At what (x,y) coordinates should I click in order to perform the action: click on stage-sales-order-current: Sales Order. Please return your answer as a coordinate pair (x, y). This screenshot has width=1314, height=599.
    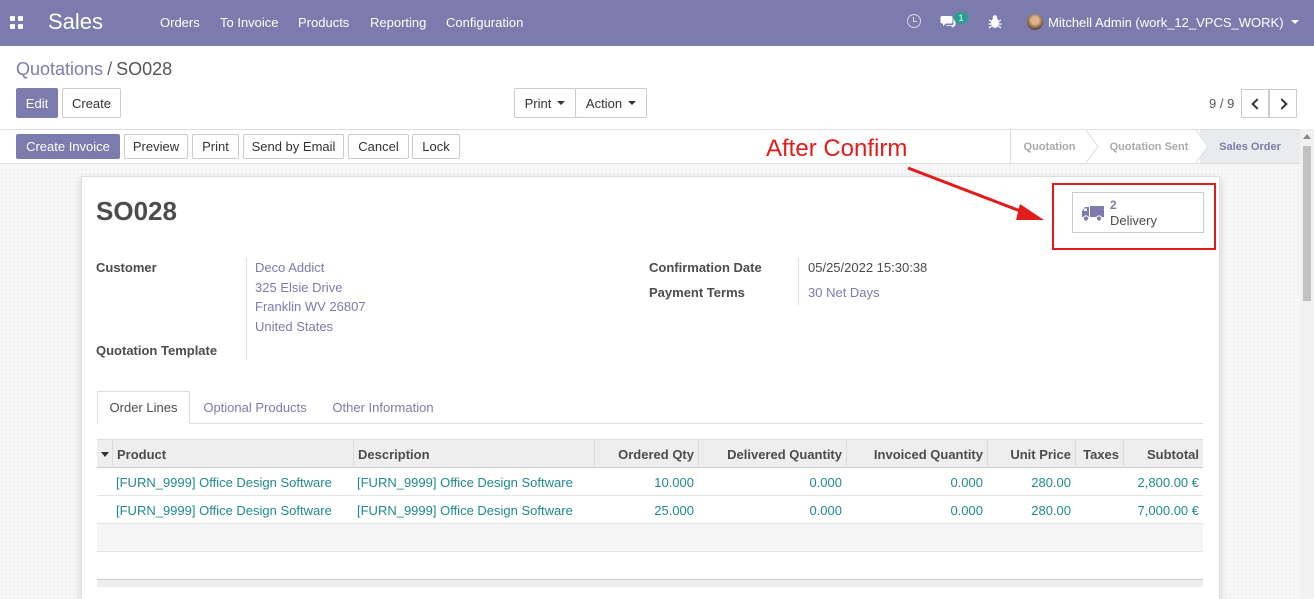
    Looking at the image, I should click on (1250, 146).